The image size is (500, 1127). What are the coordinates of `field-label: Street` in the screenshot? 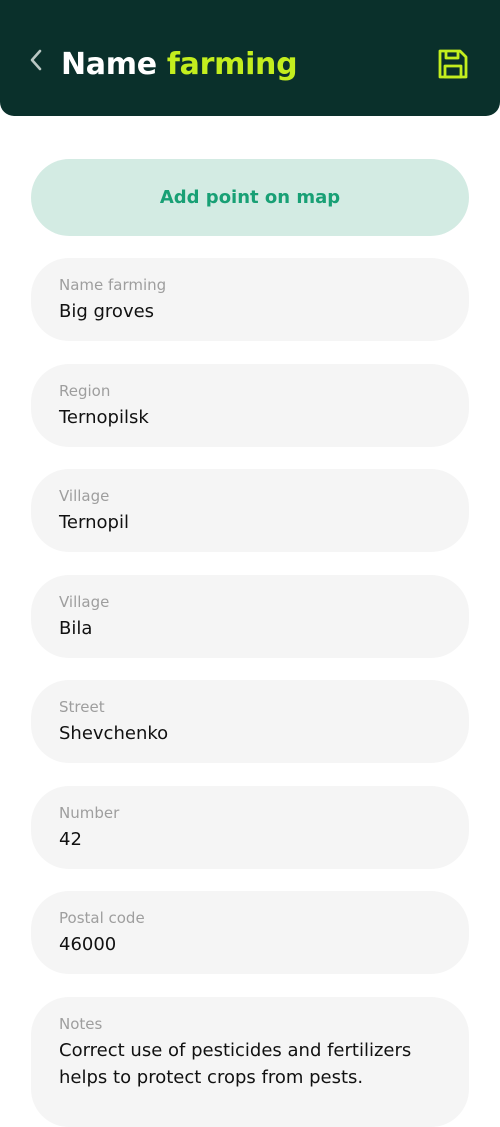 It's located at (82, 707).